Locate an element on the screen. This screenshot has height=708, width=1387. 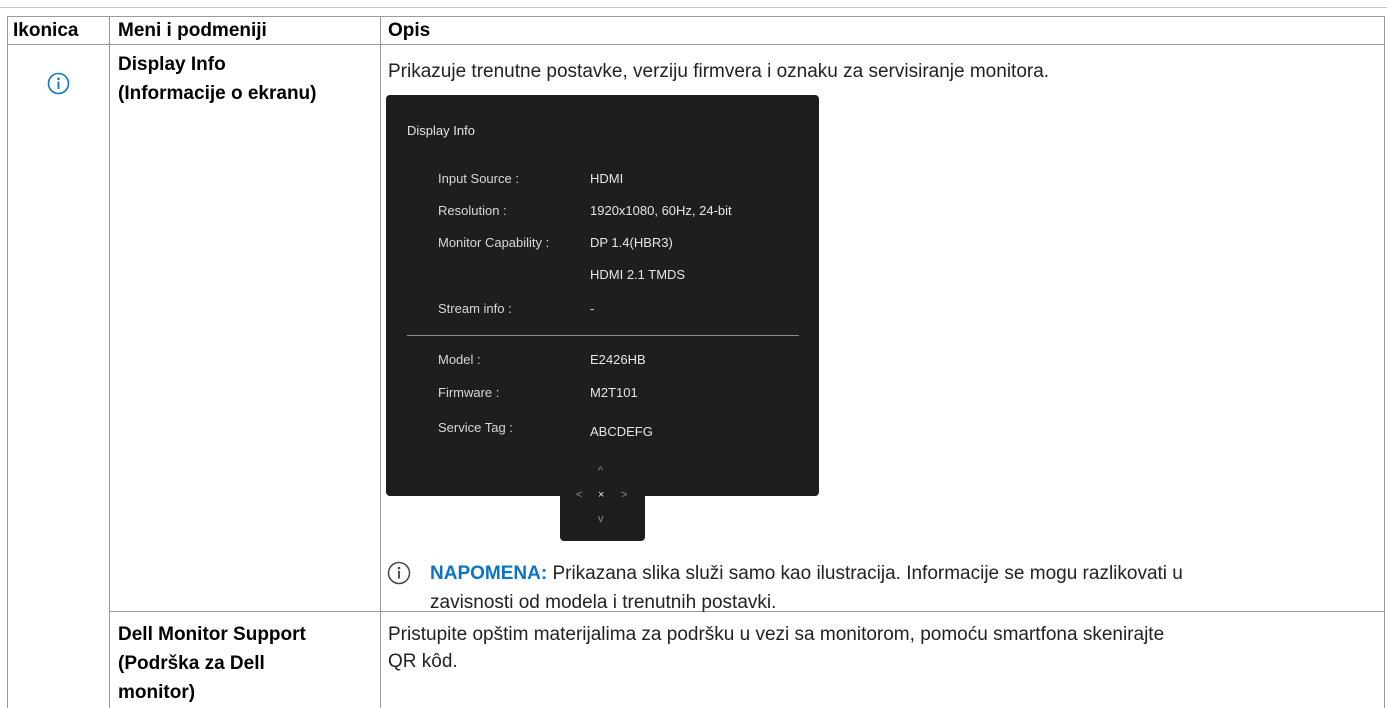
osd-row-value: M2T101 is located at coordinates (614, 392).